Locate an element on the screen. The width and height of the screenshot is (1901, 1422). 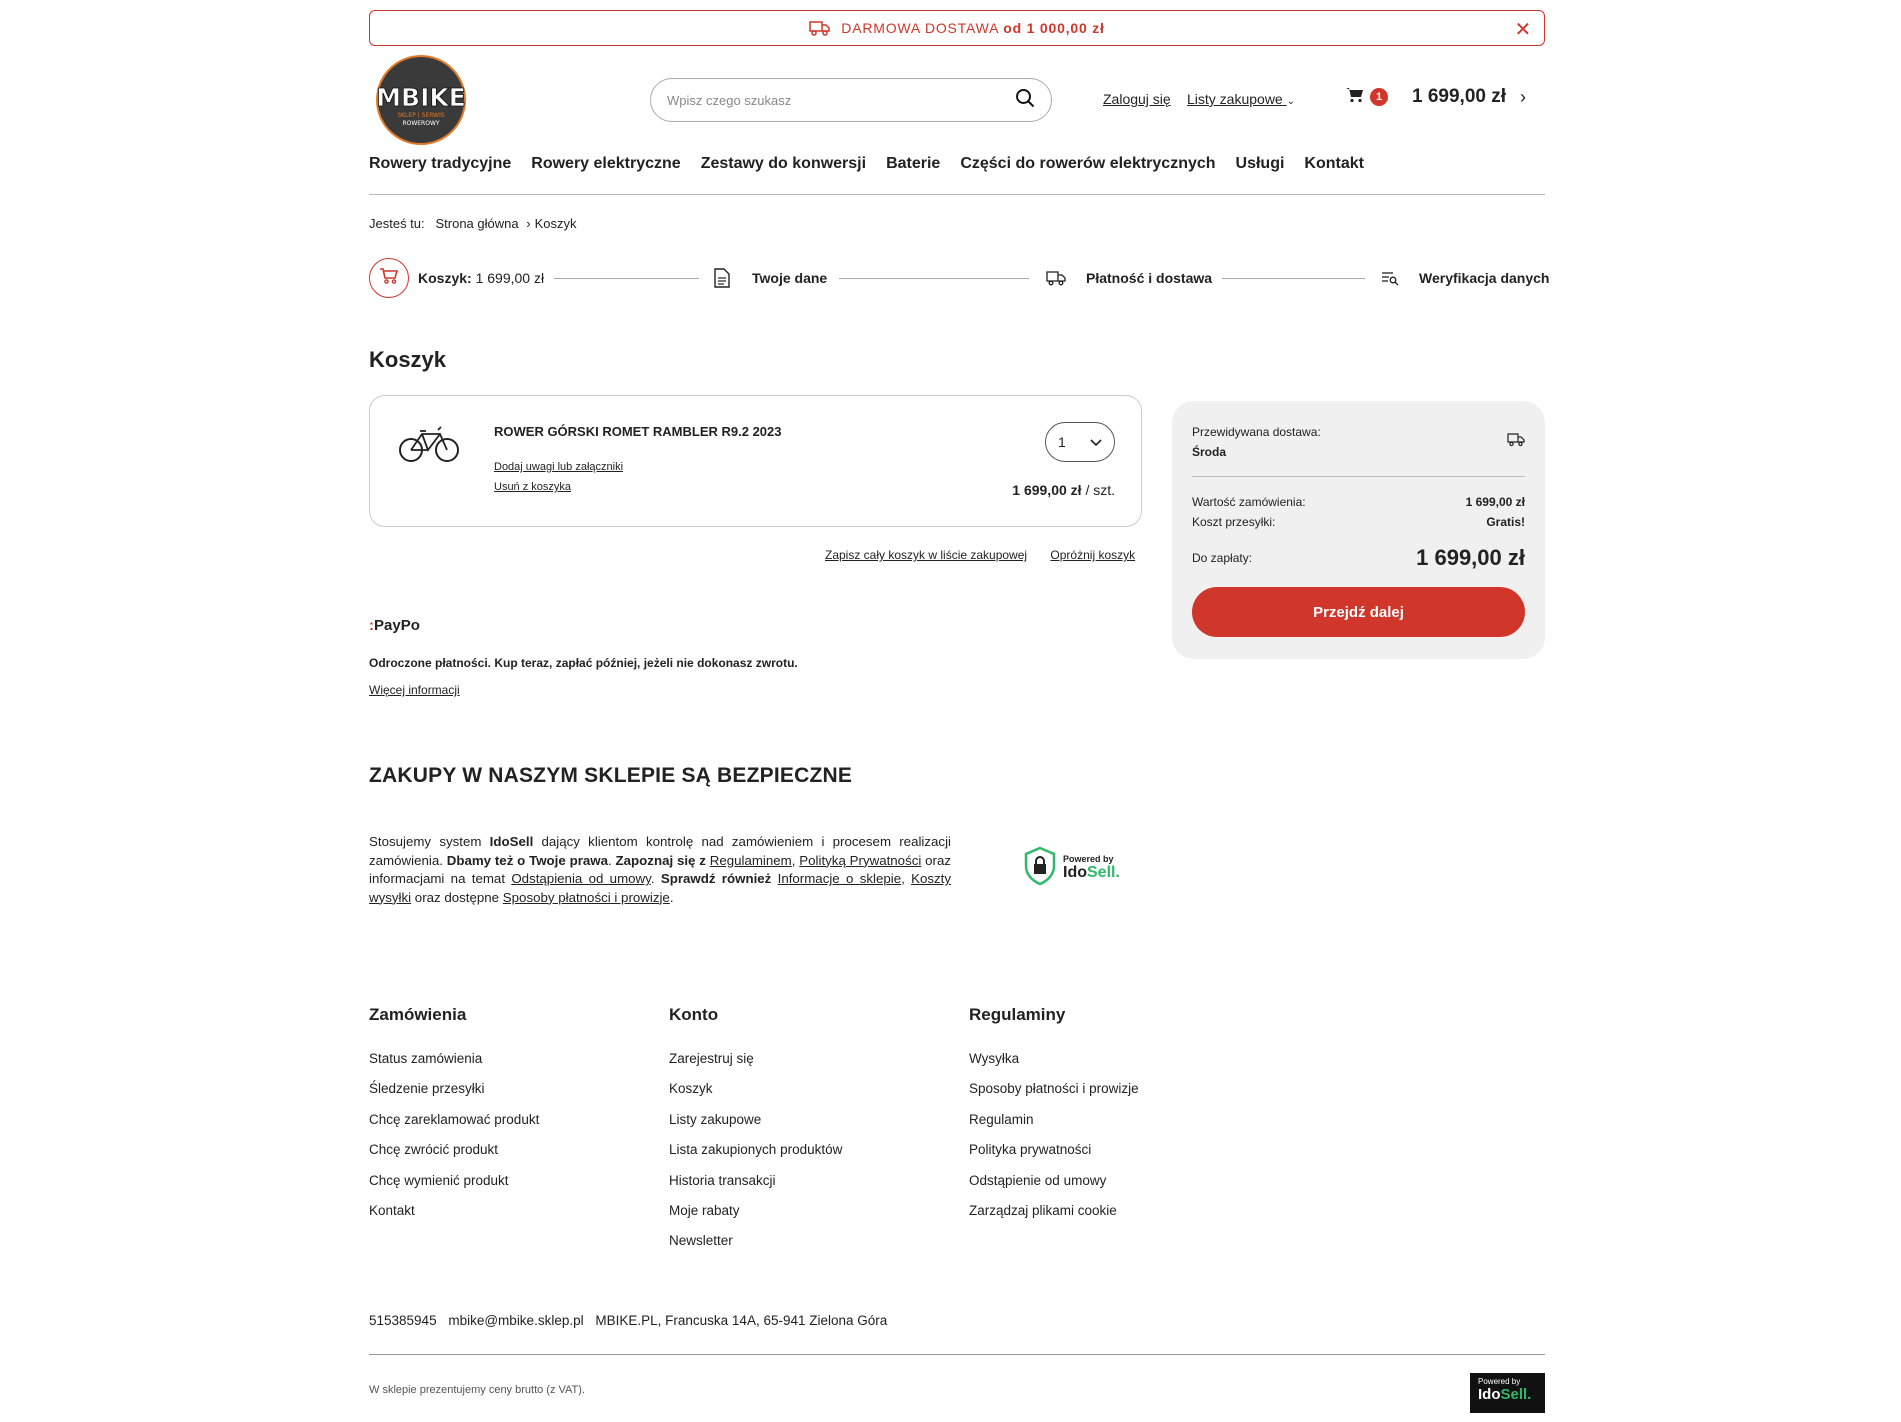
footer-link: Regulamin is located at coordinates (1054, 1127).